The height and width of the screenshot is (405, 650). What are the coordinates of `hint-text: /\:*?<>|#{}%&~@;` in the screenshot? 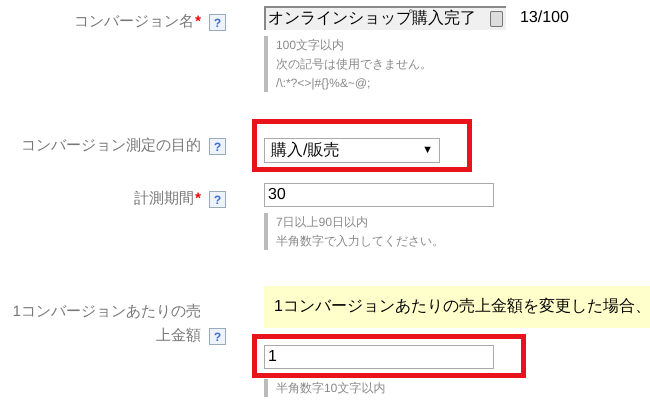 It's located at (324, 83).